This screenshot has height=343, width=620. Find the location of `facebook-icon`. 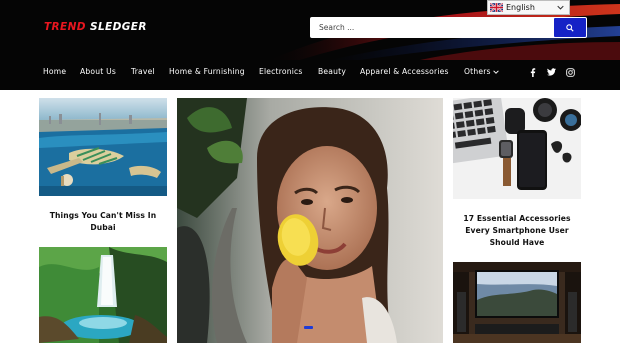

facebook-icon is located at coordinates (533, 72).